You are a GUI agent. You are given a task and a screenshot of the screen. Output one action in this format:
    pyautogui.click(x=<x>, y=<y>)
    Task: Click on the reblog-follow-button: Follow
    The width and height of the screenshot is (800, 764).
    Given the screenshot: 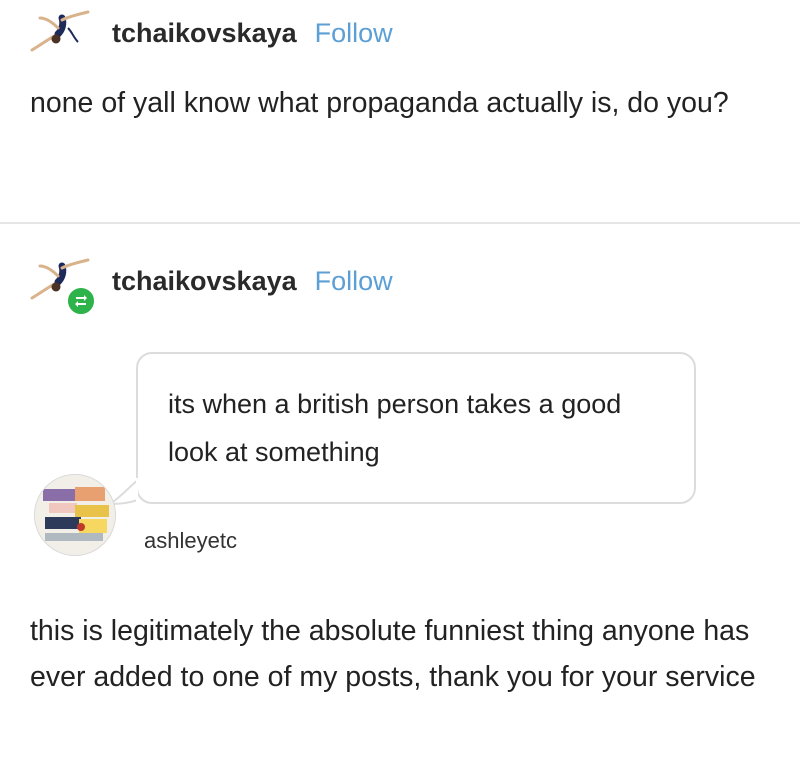 What is the action you would take?
    pyautogui.click(x=354, y=281)
    